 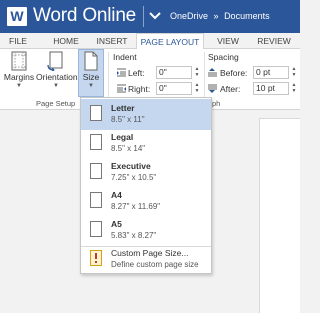 I want to click on size-option-dims: 5.83" x 8.27", so click(x=134, y=235).